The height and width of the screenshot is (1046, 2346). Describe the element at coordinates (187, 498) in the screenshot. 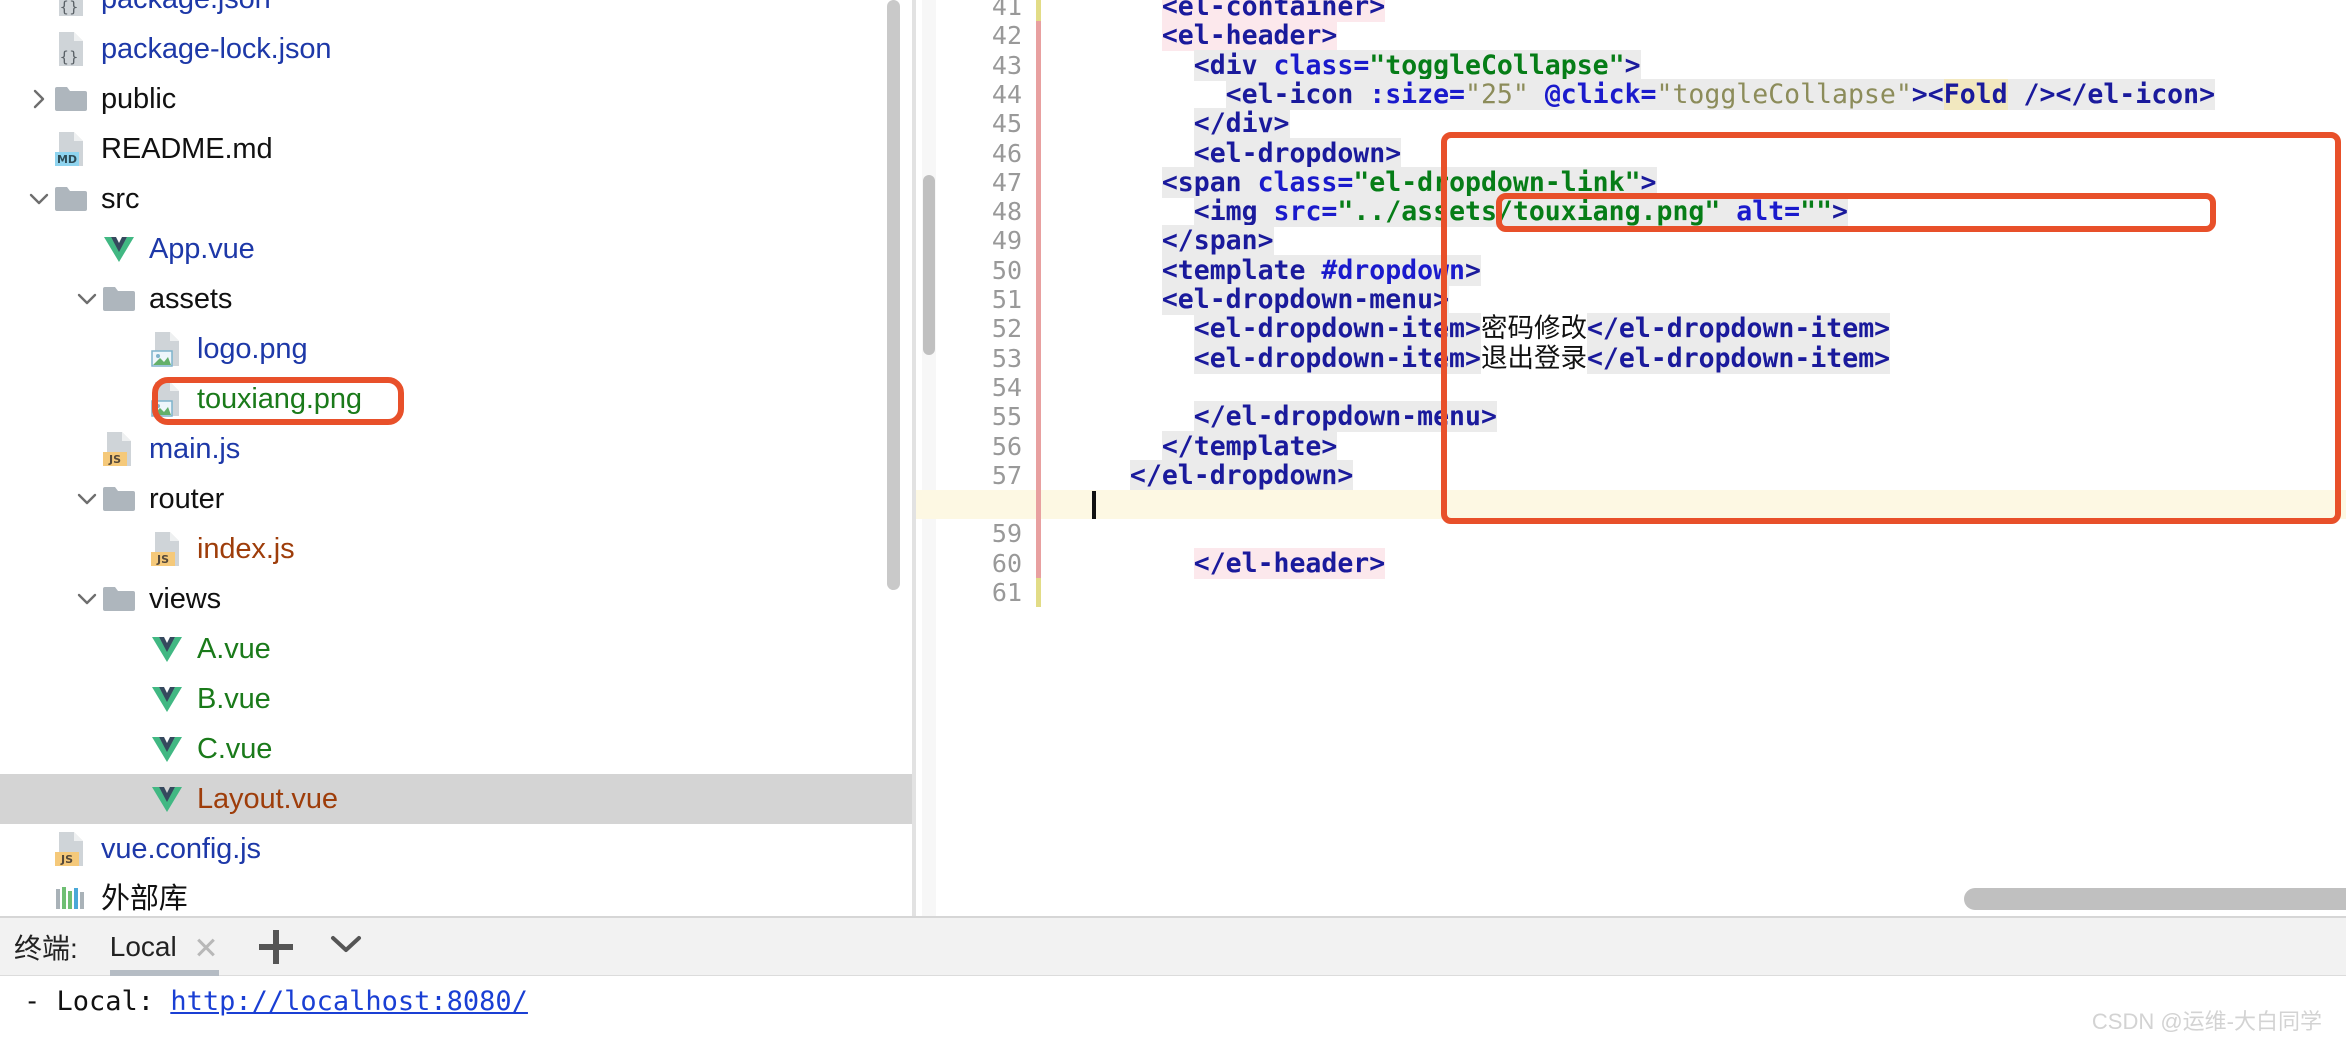

I see `tree-item-label: router` at that location.